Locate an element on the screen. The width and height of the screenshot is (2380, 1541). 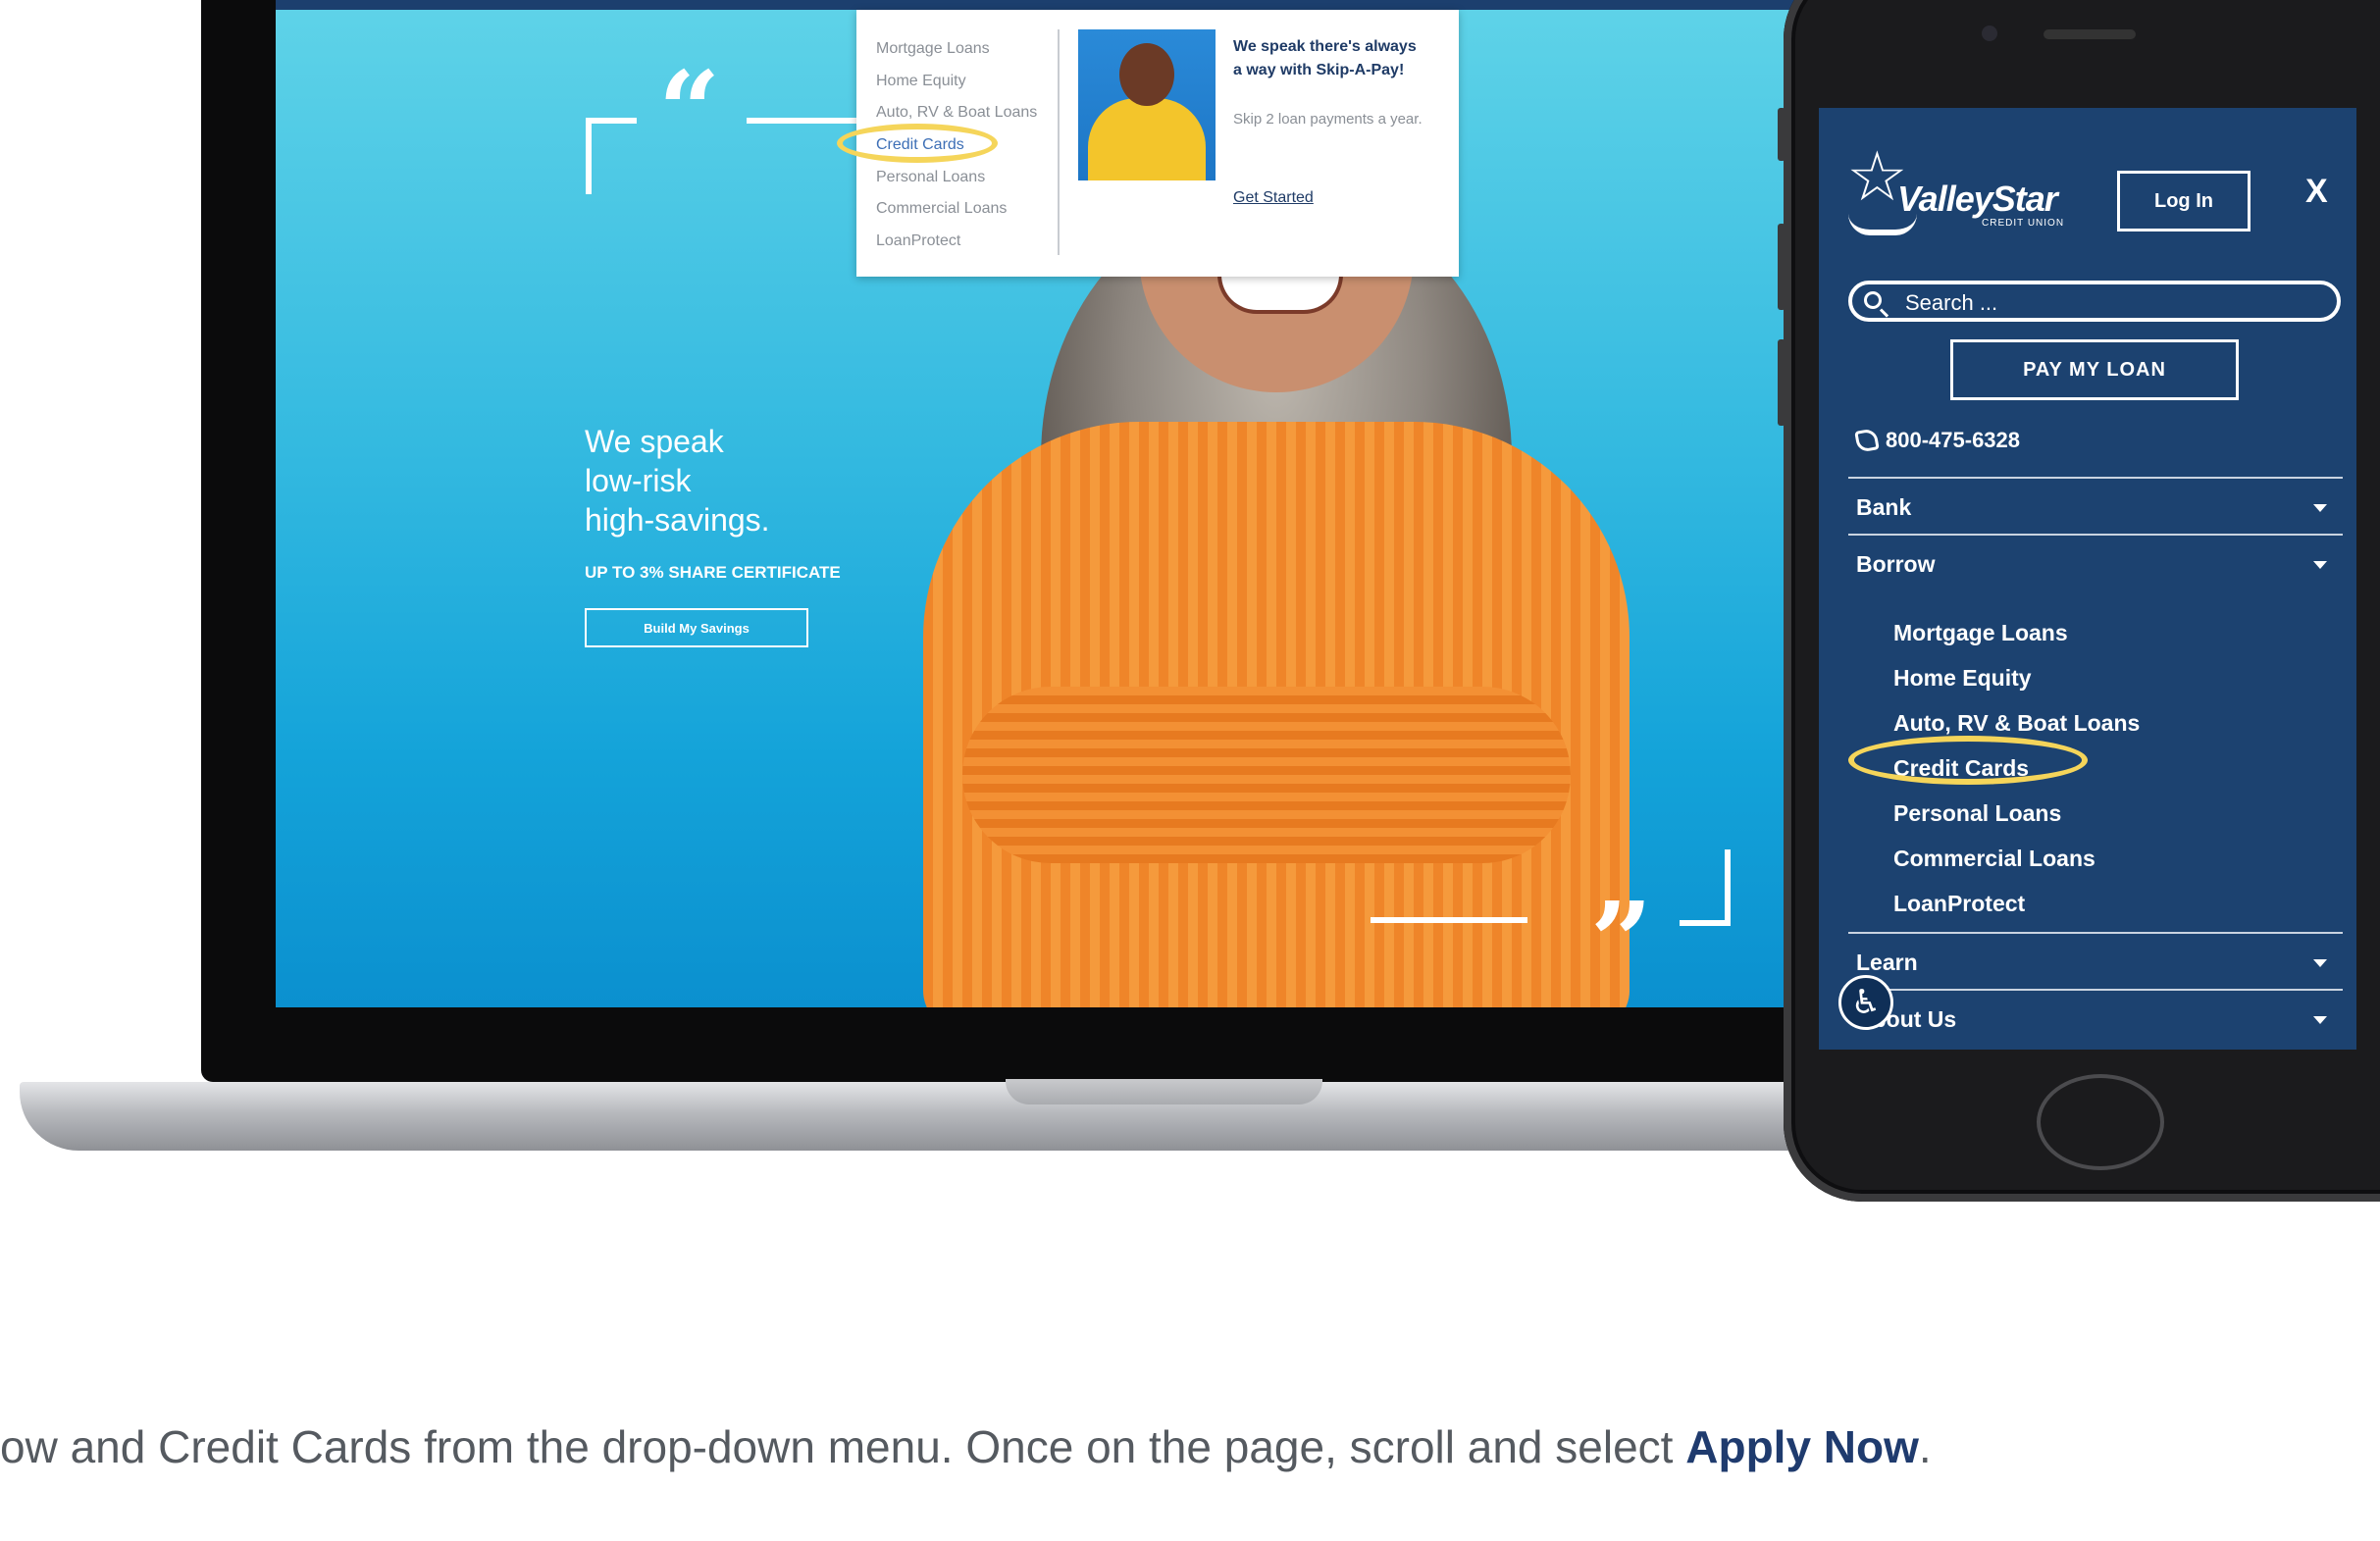
promo-person-head is located at coordinates (1146, 74).